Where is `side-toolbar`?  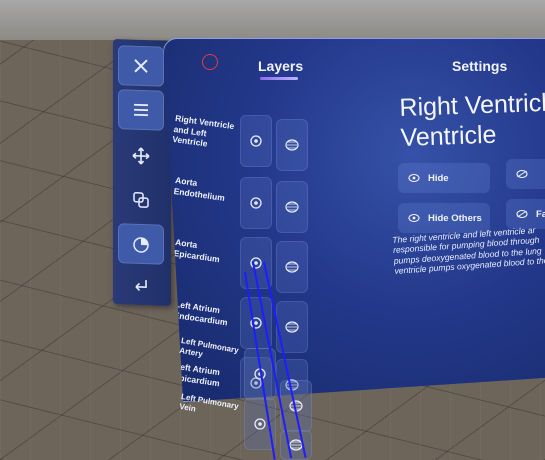
side-toolbar is located at coordinates (142, 172).